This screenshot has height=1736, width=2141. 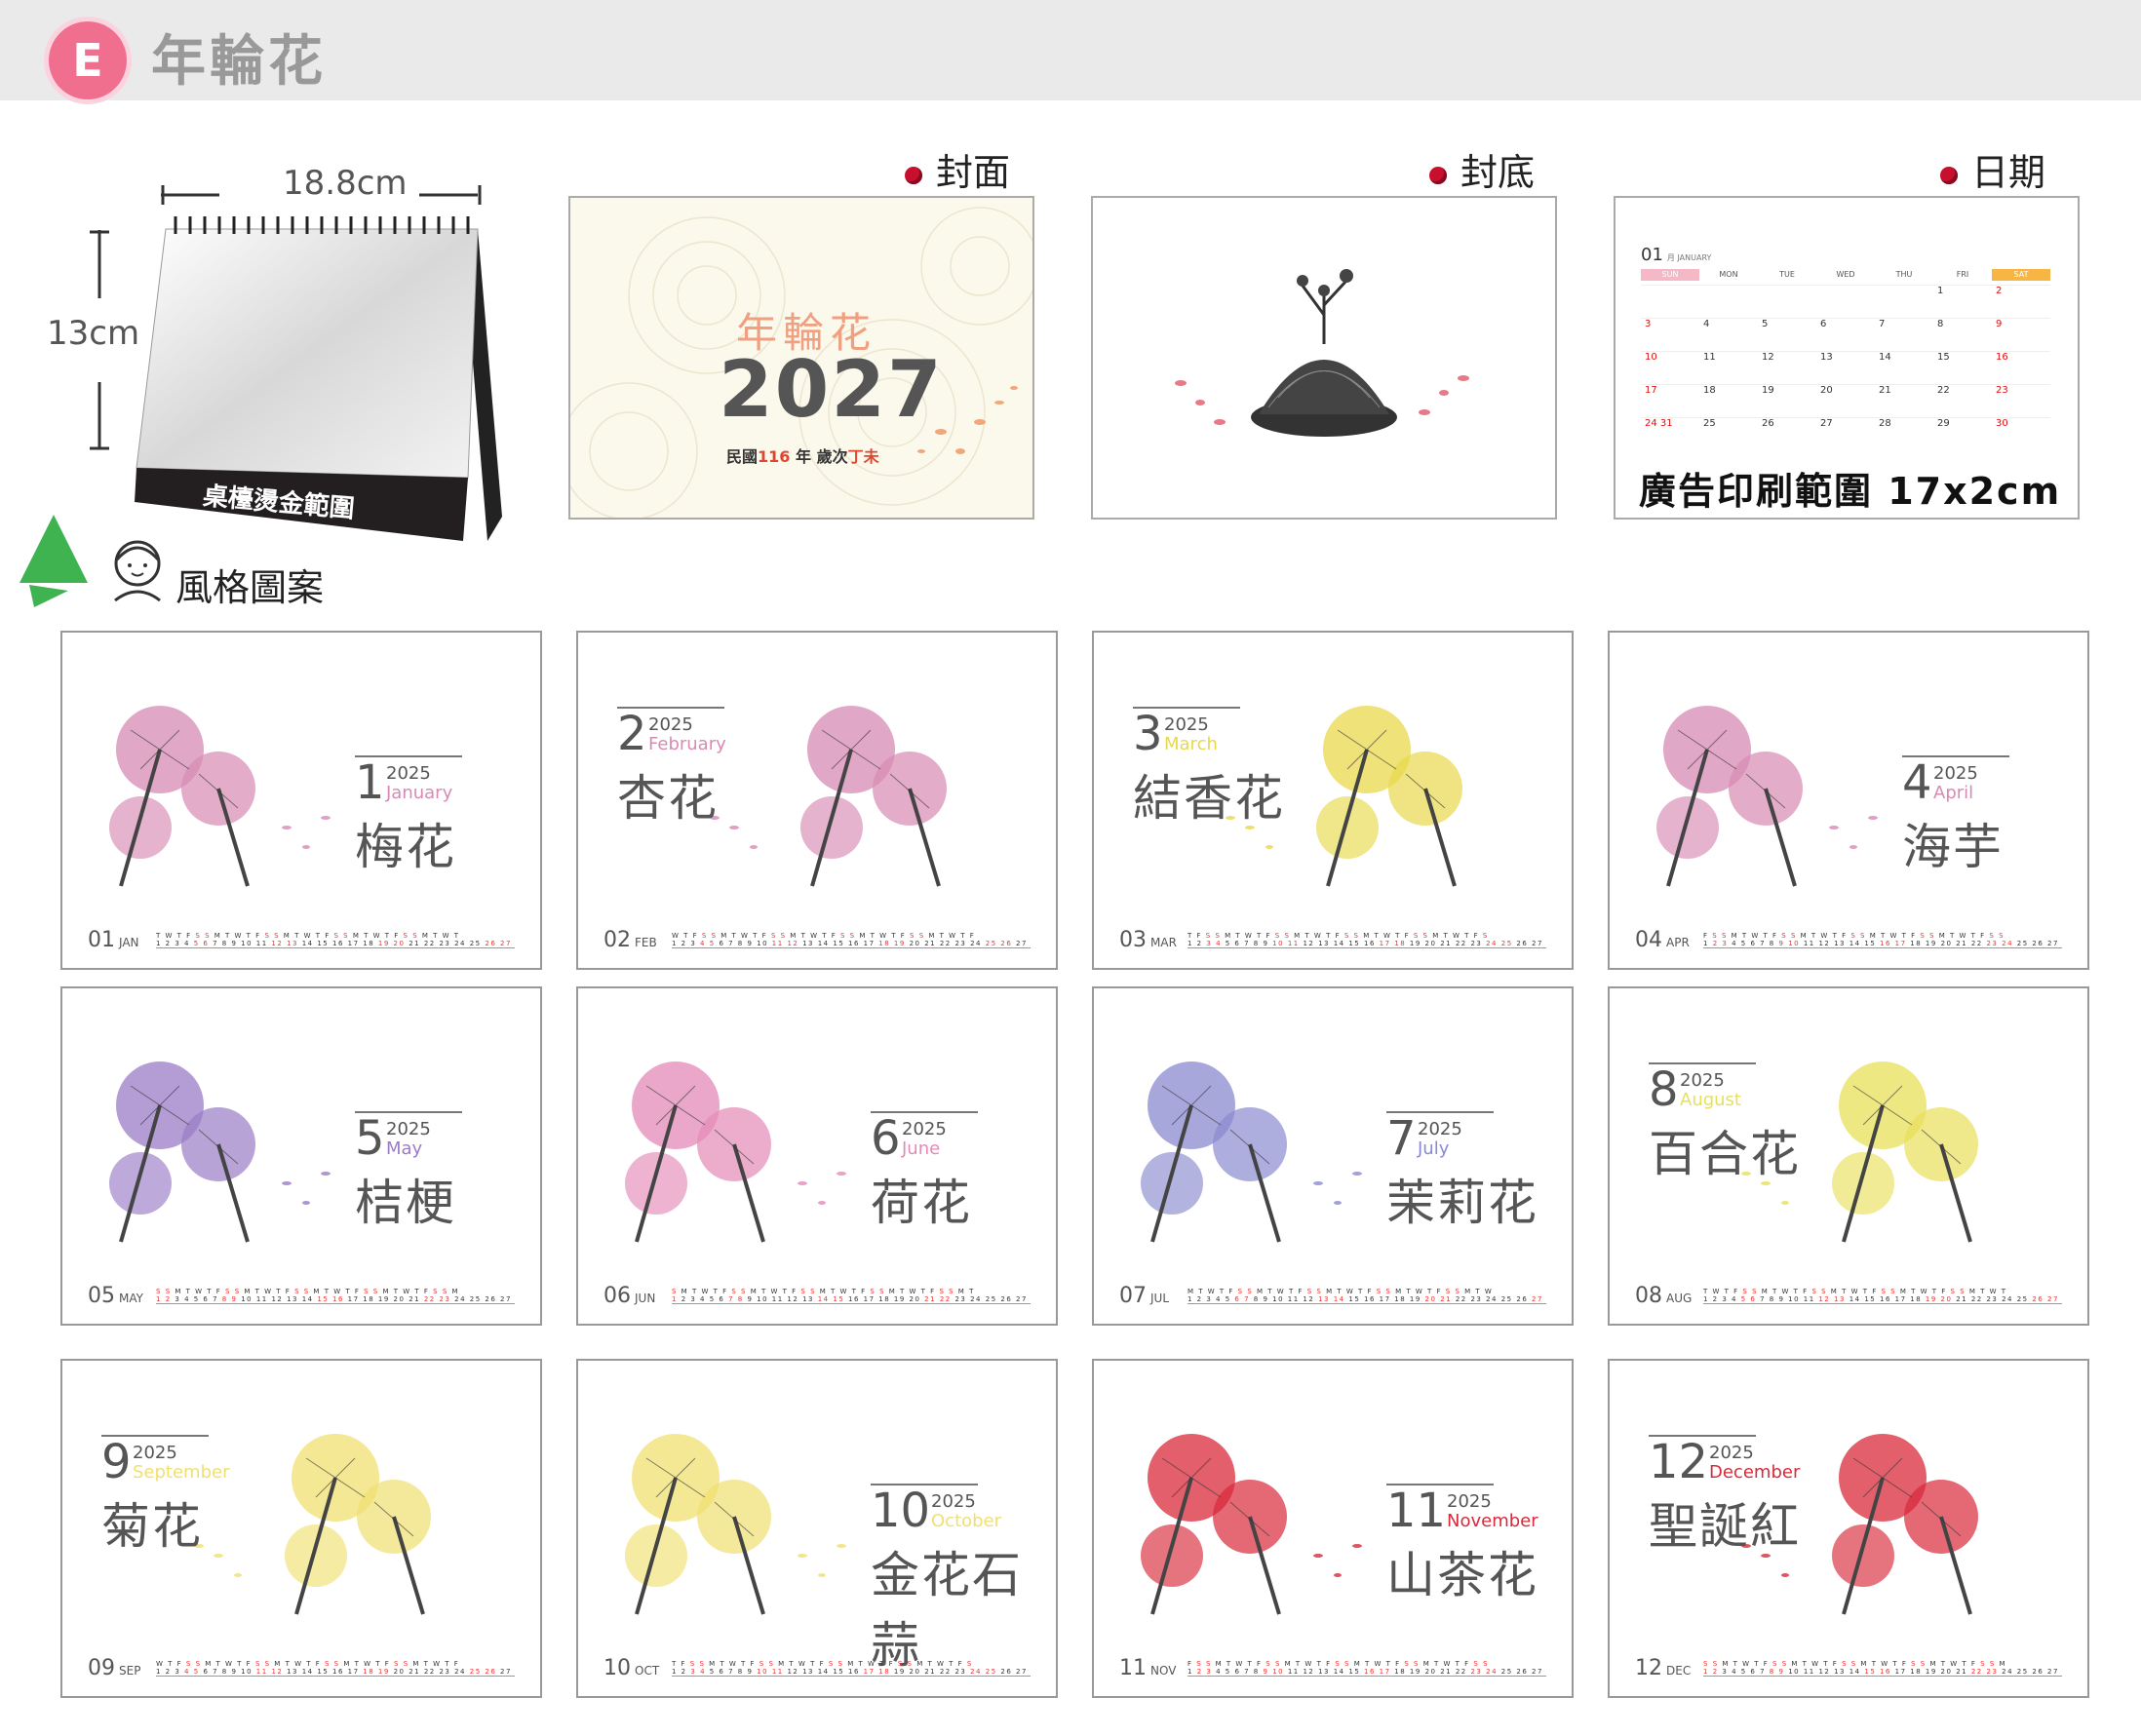 I want to click on weekday-wed: WED, so click(x=1845, y=274).